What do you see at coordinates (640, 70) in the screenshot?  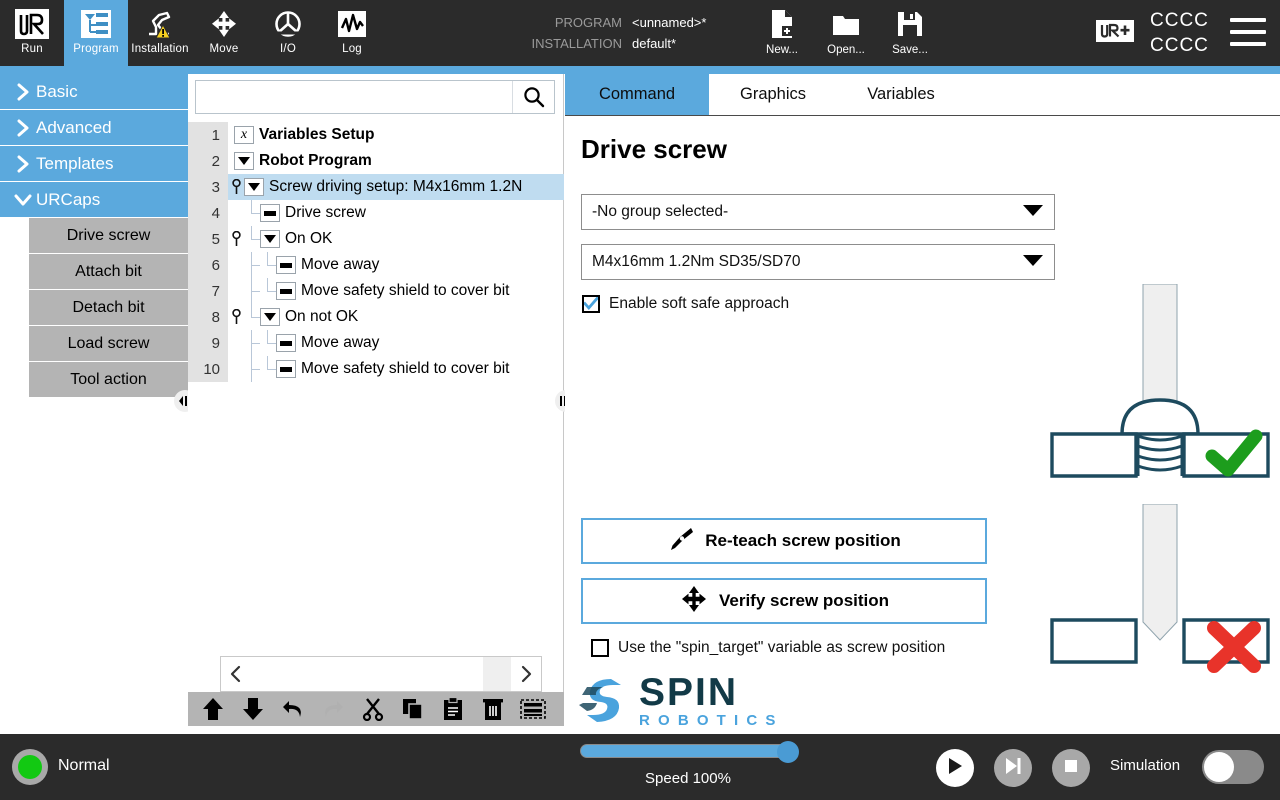 I see `header-accent-strip` at bounding box center [640, 70].